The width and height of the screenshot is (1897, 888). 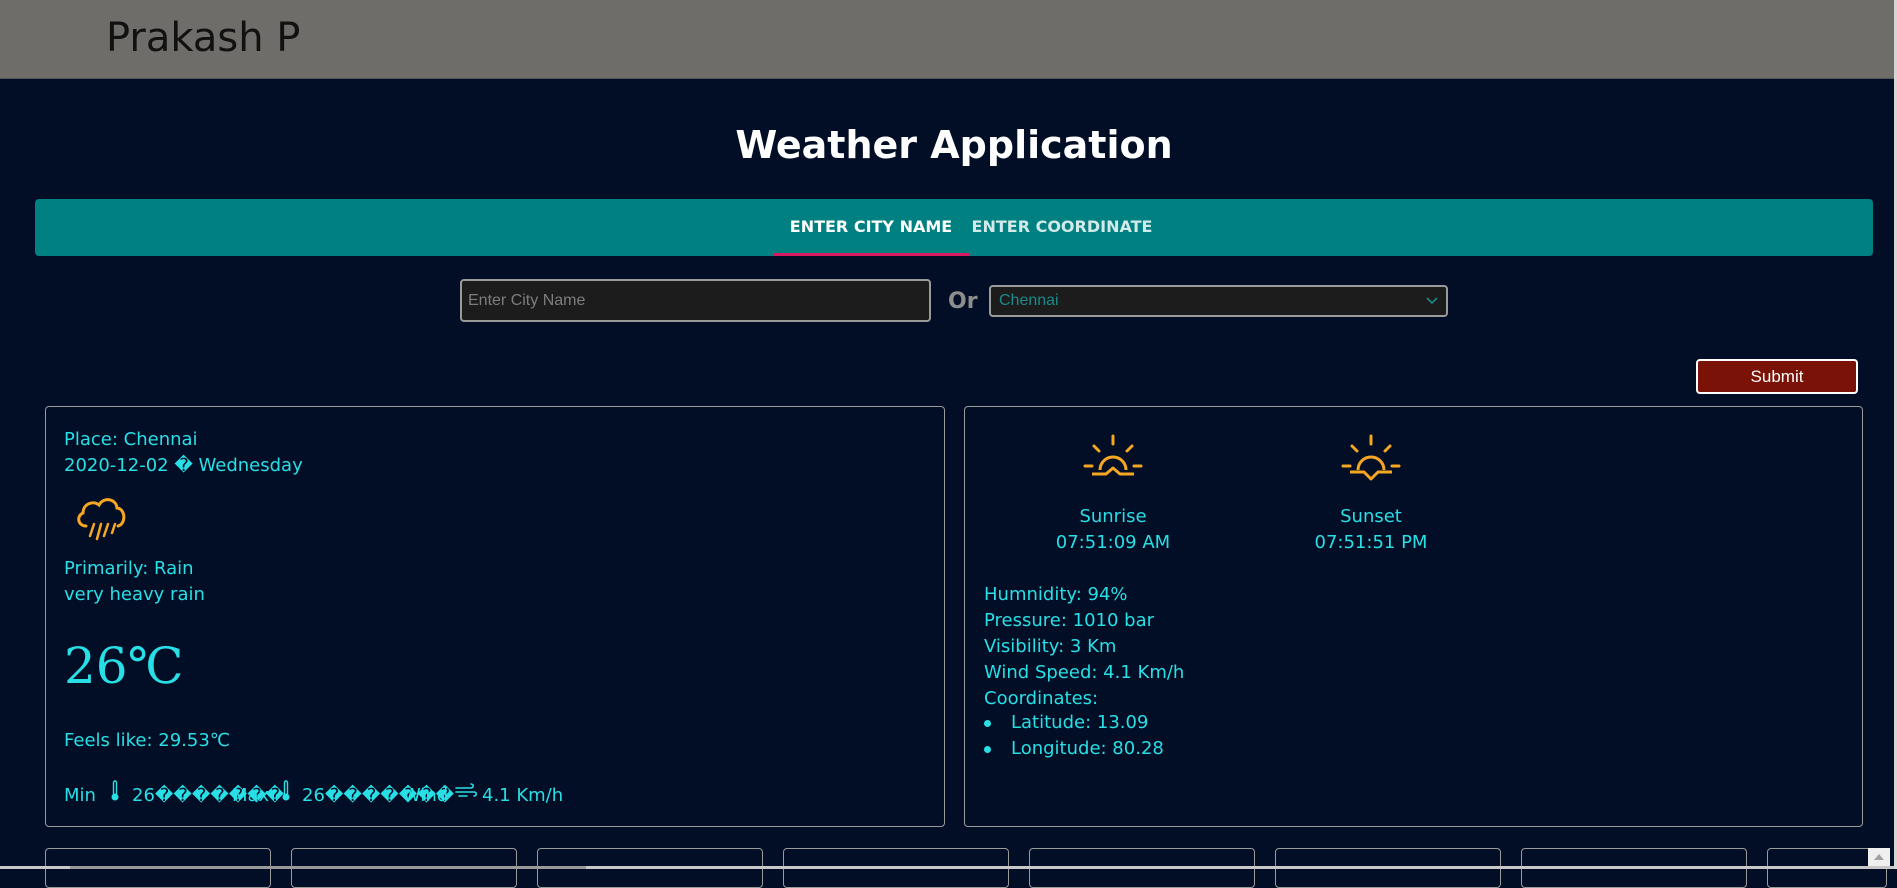 I want to click on sunrise-label: Sunrise, so click(x=1113, y=516).